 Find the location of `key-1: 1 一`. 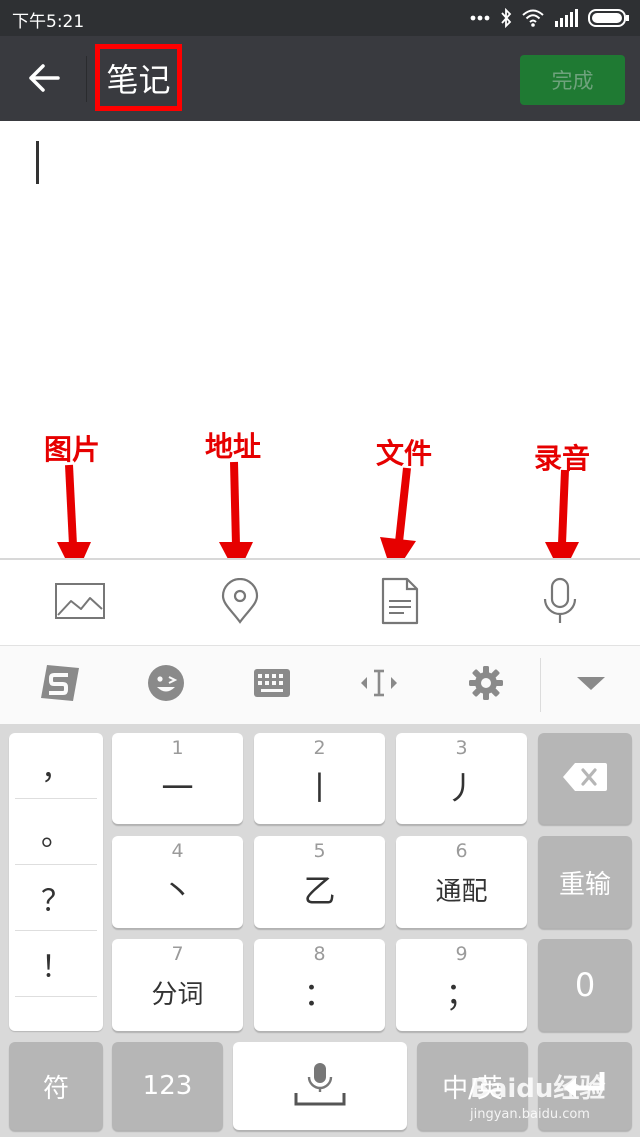

key-1: 1 一 is located at coordinates (177, 778).